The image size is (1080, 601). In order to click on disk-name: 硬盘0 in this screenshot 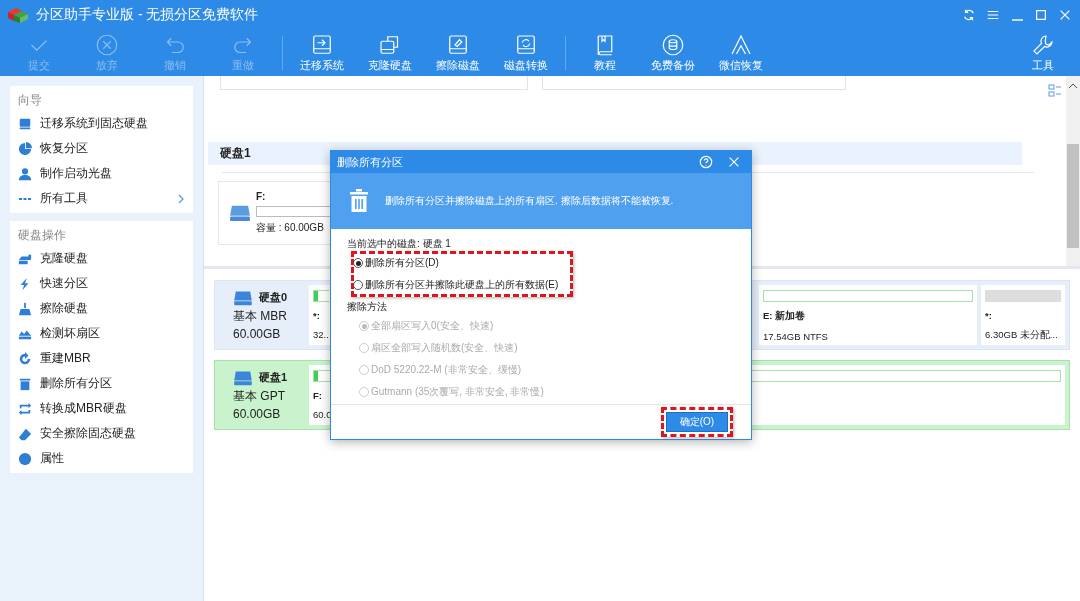, I will do `click(273, 297)`.